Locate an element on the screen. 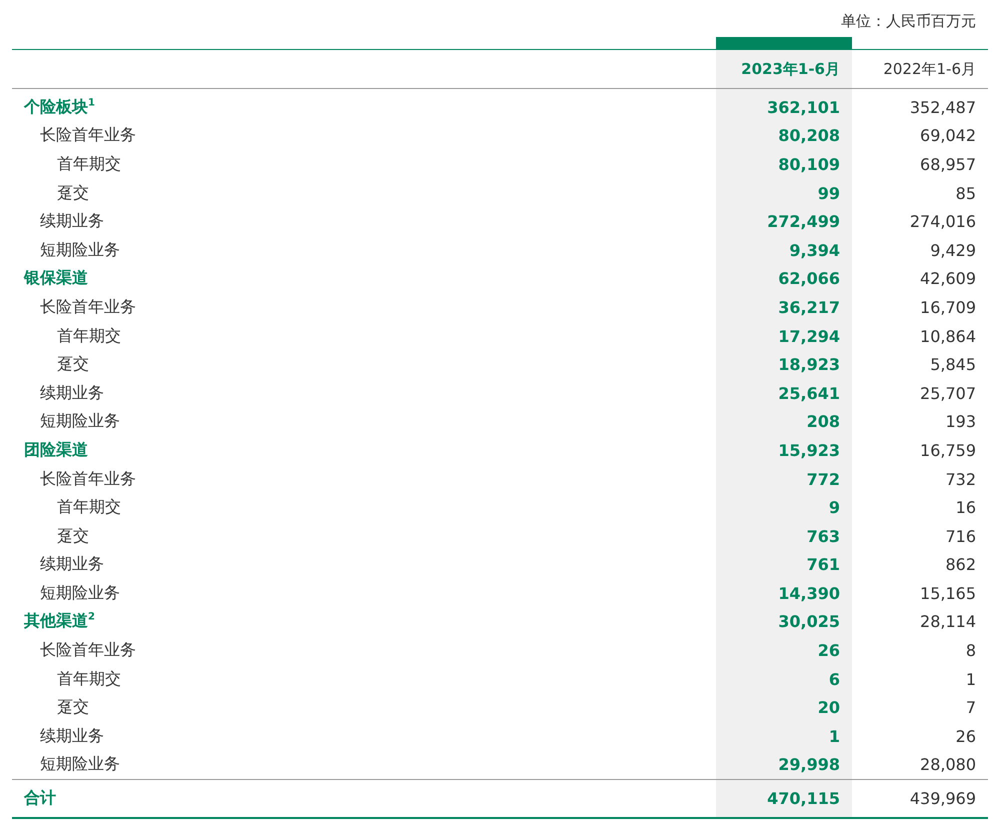  value-cell: 99 is located at coordinates (784, 193).